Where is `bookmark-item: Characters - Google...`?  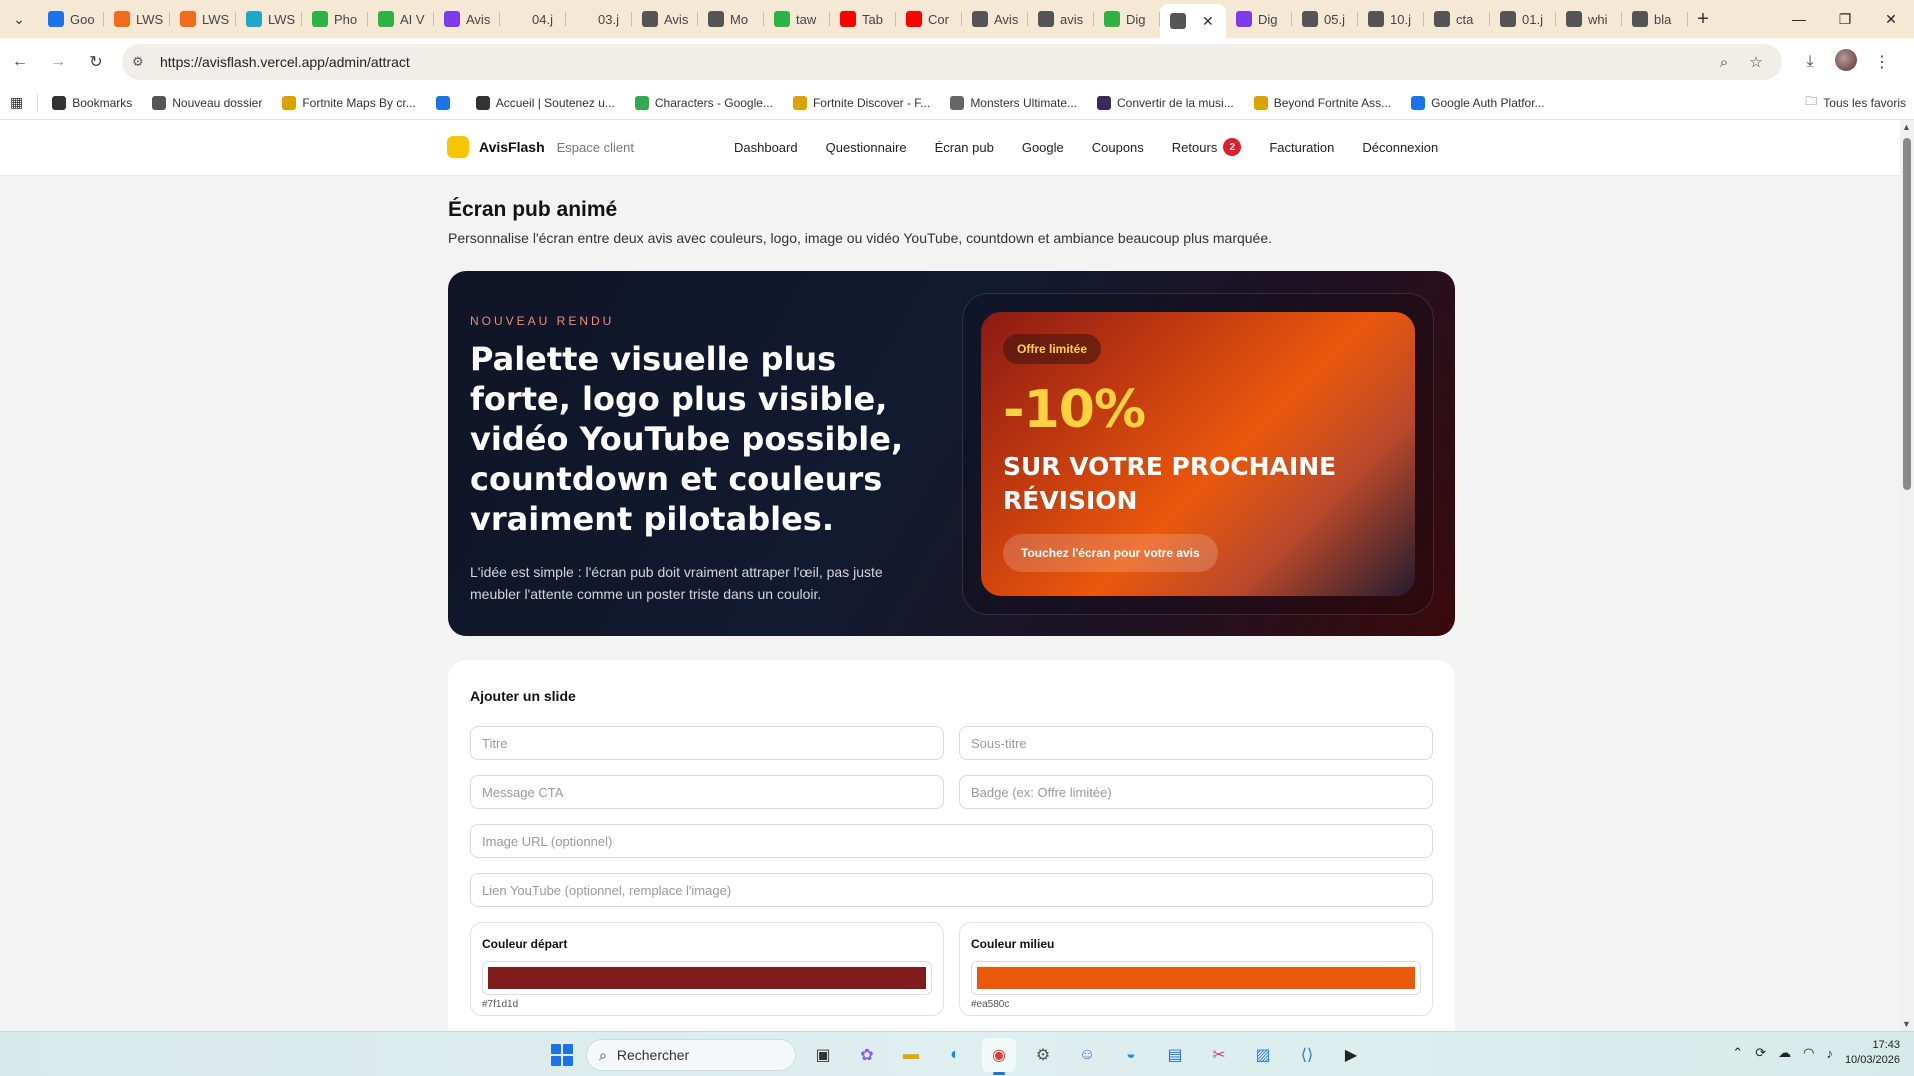
bookmark-item: Characters - Google... is located at coordinates (704, 102).